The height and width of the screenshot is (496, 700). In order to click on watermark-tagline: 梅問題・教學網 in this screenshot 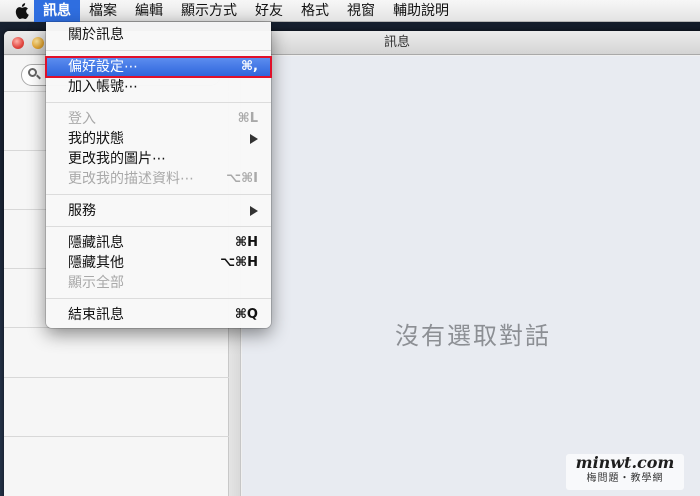, I will do `click(625, 478)`.